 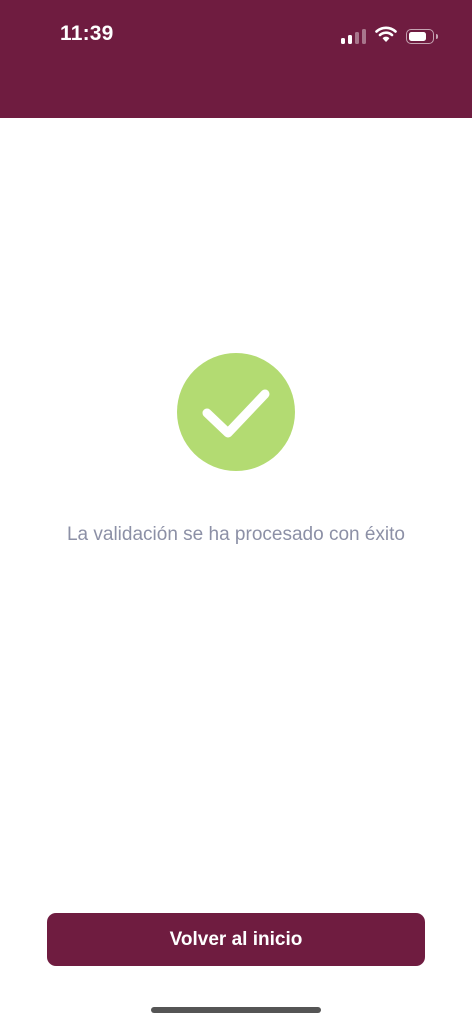 I want to click on checkmark-icon, so click(x=236, y=413).